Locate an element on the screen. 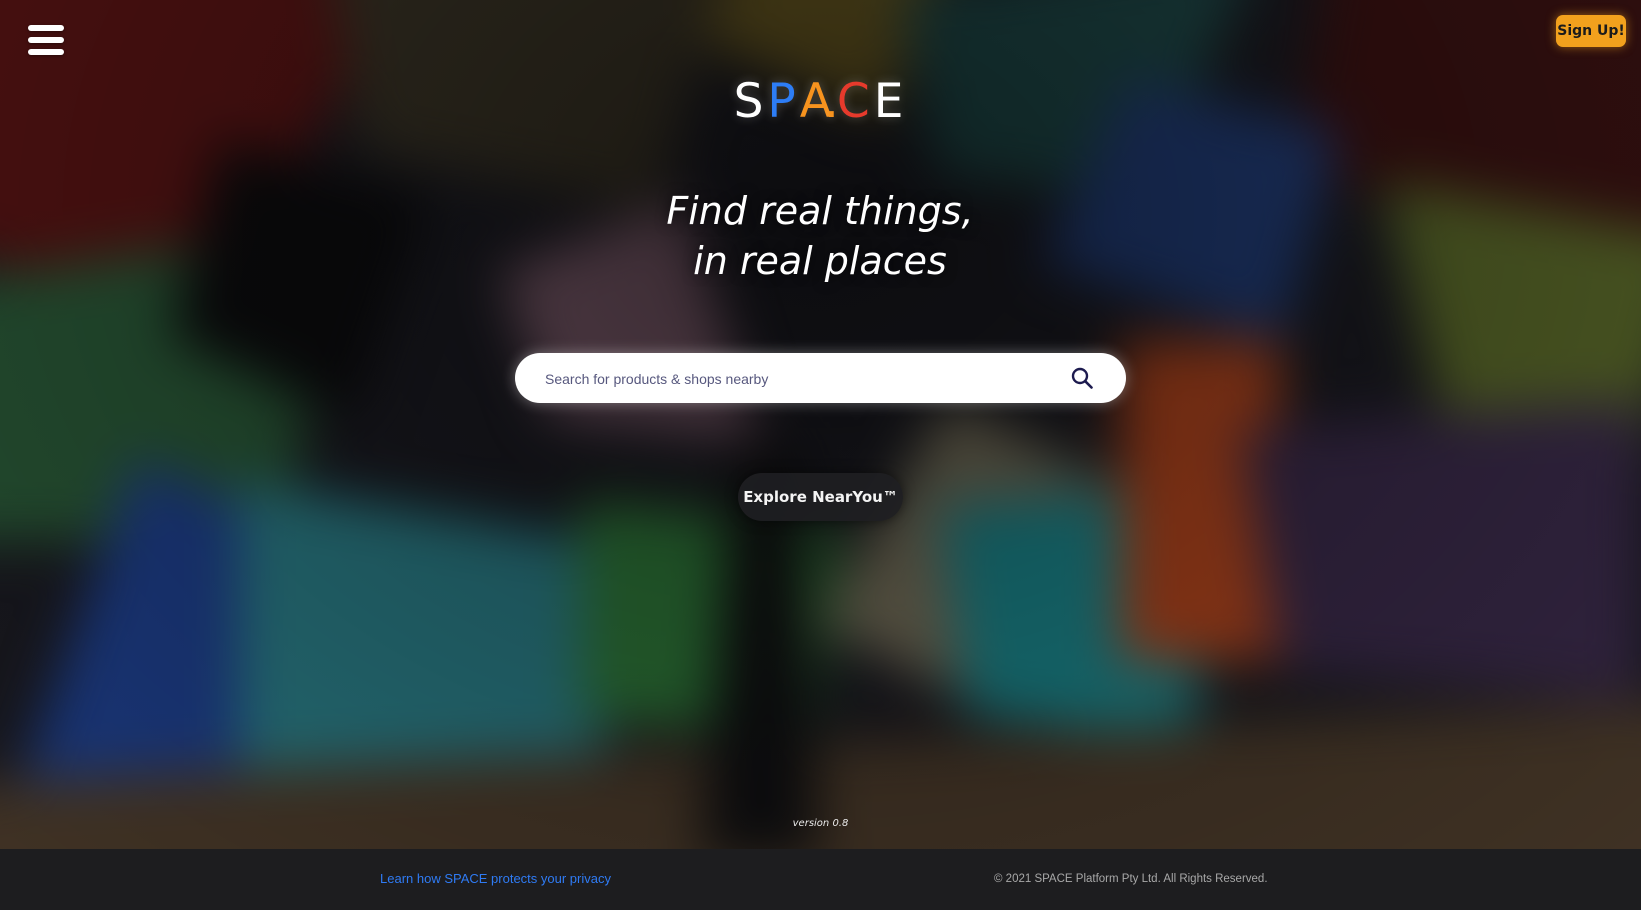  logo-letter-e: E is located at coordinates (890, 101).